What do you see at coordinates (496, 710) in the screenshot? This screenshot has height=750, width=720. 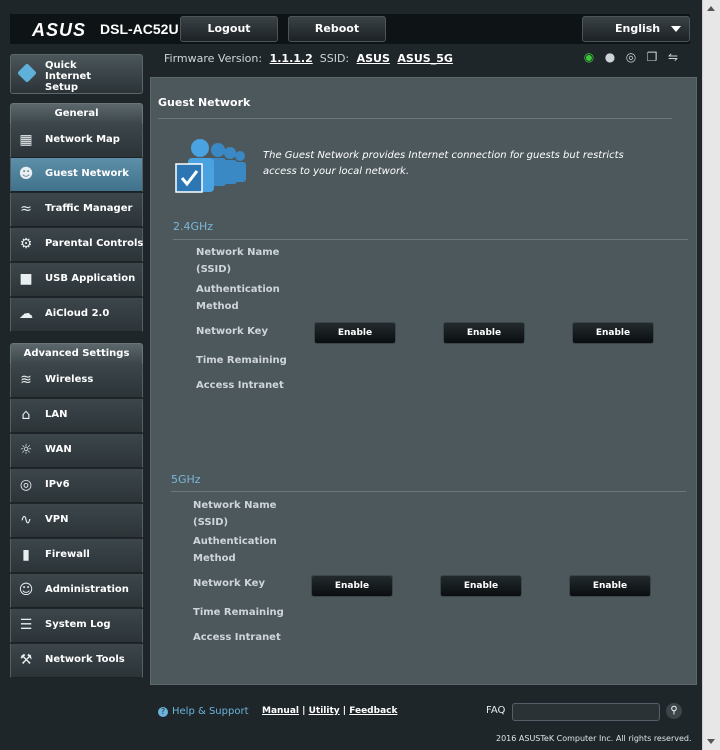 I see `faq-label: FAQ` at bounding box center [496, 710].